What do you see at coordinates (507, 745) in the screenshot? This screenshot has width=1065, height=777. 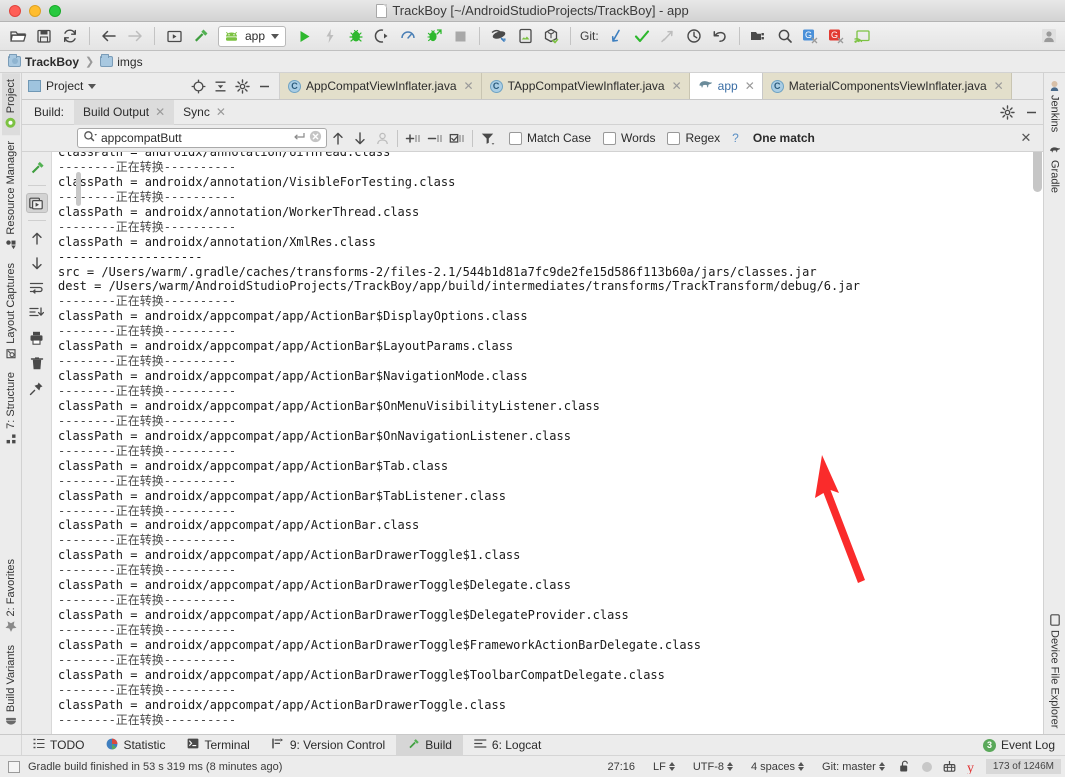 I see `bottom-tab-logcat: 6: Logcat` at bounding box center [507, 745].